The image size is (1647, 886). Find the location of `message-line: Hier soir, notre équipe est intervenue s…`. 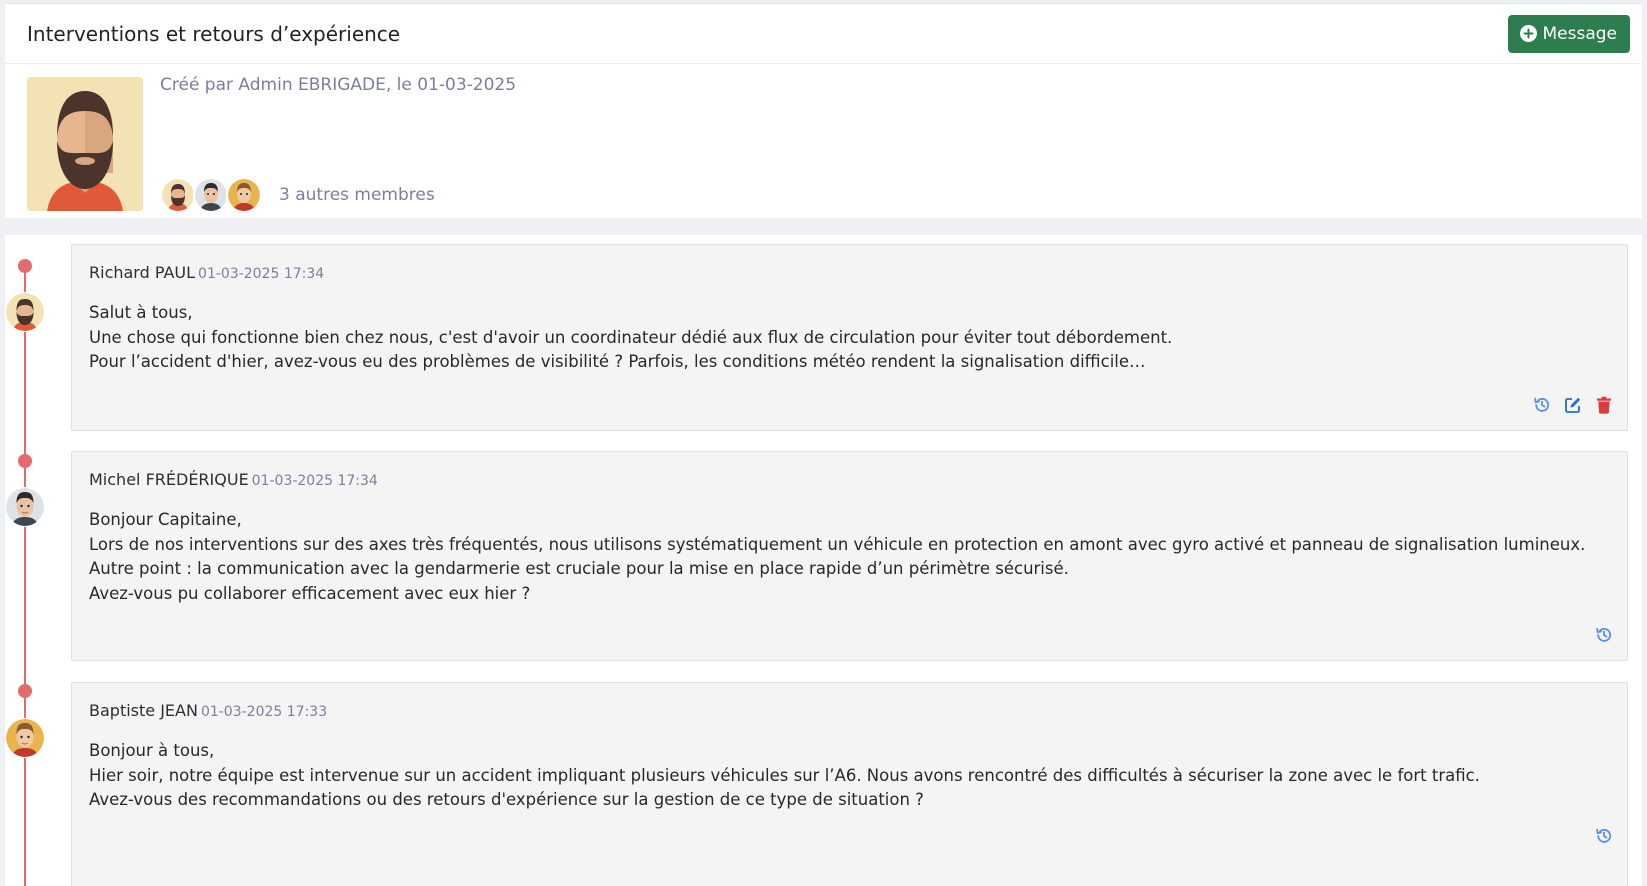

message-line: Hier soir, notre équipe est intervenue s… is located at coordinates (784, 775).